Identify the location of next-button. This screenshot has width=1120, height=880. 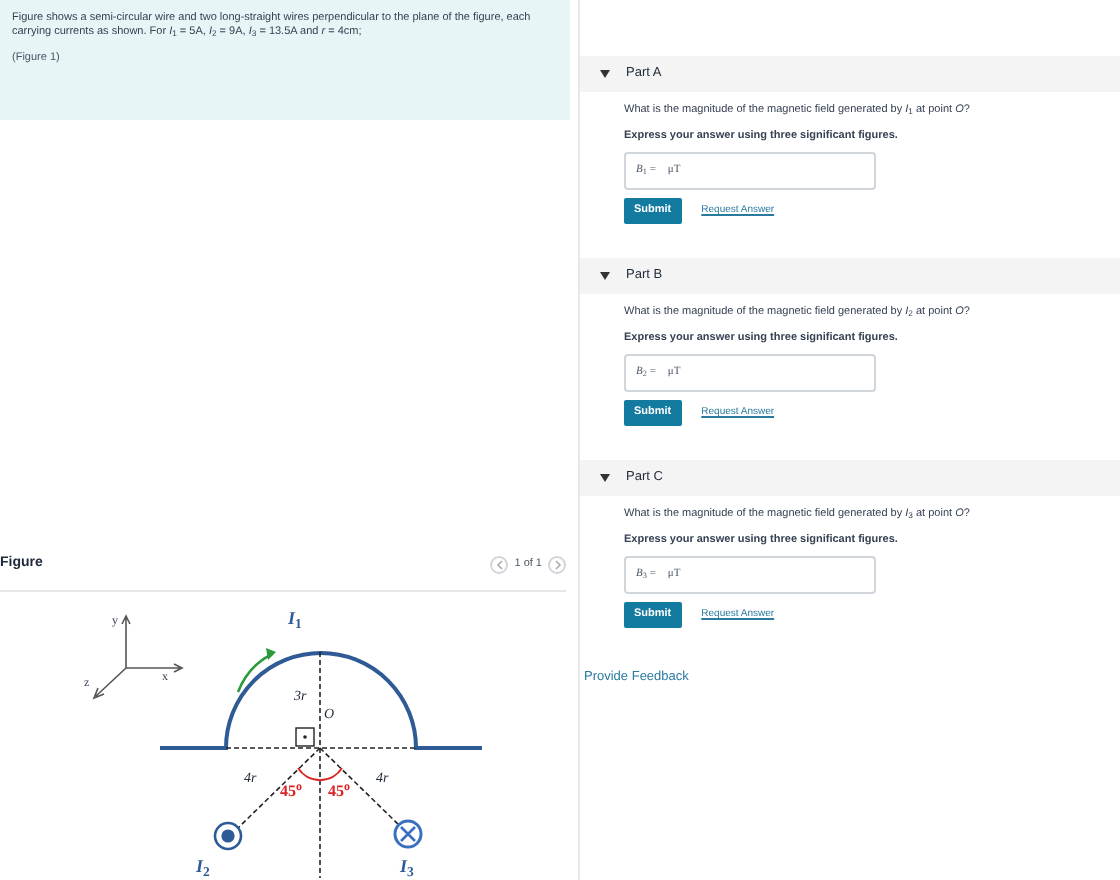
(557, 565).